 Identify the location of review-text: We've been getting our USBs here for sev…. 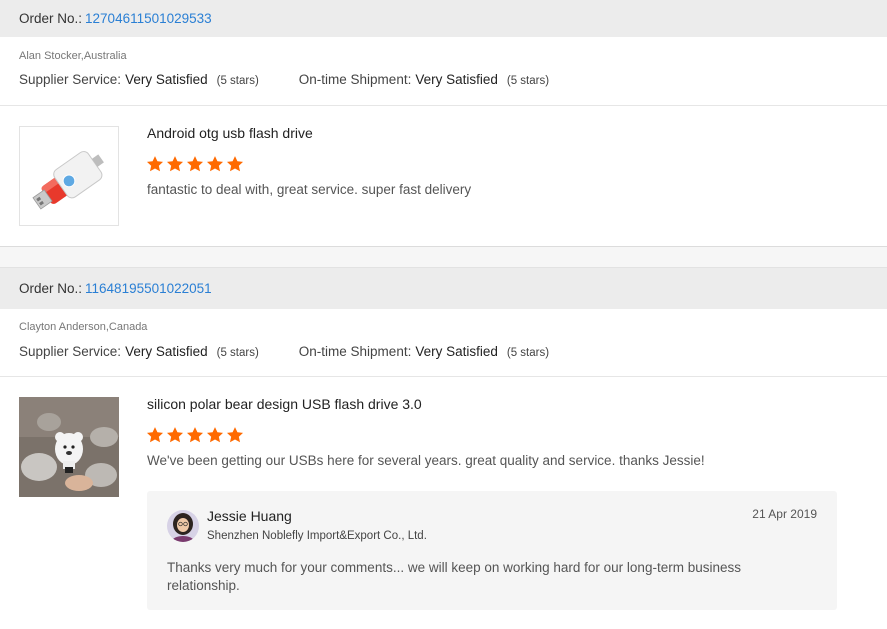
(426, 460).